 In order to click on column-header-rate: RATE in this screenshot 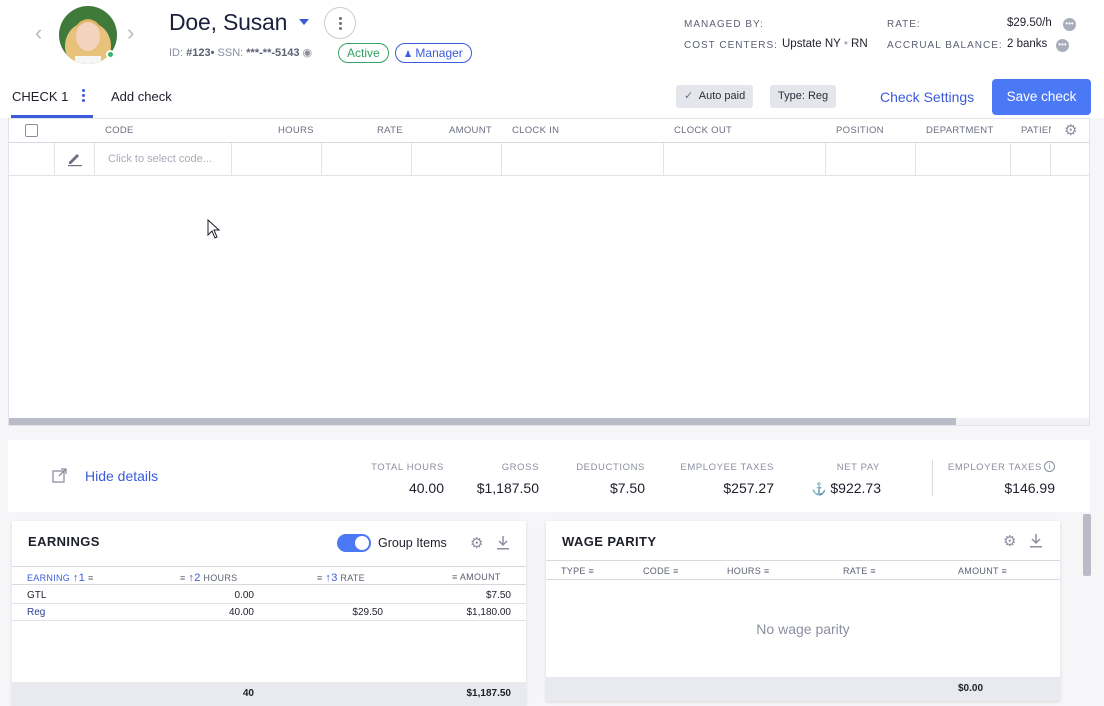, I will do `click(390, 130)`.